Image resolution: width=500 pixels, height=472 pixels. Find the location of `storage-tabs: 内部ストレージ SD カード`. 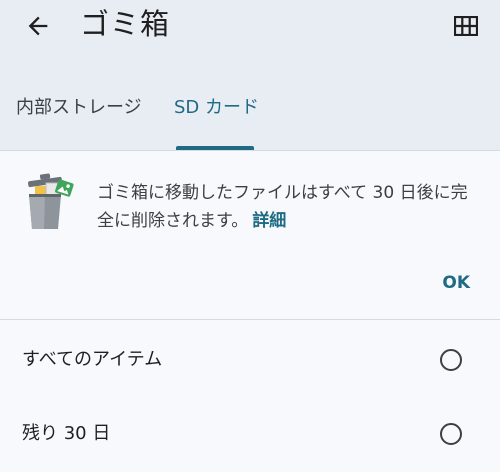

storage-tabs: 内部ストレージ SD カード is located at coordinates (250, 115).